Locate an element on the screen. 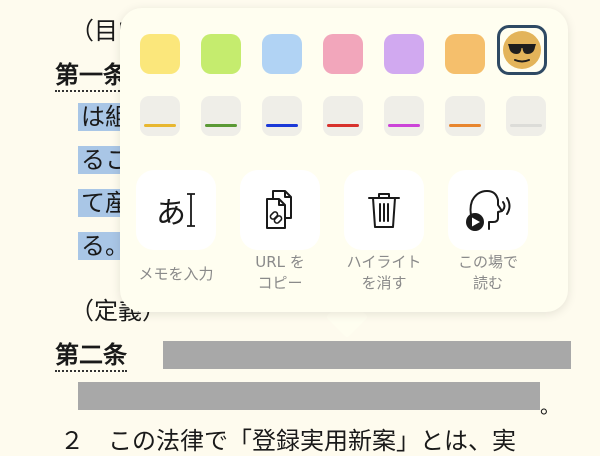  article-2-paragraph-2: ２ この法律で「登録実用新案」とは、実 is located at coordinates (288, 441).